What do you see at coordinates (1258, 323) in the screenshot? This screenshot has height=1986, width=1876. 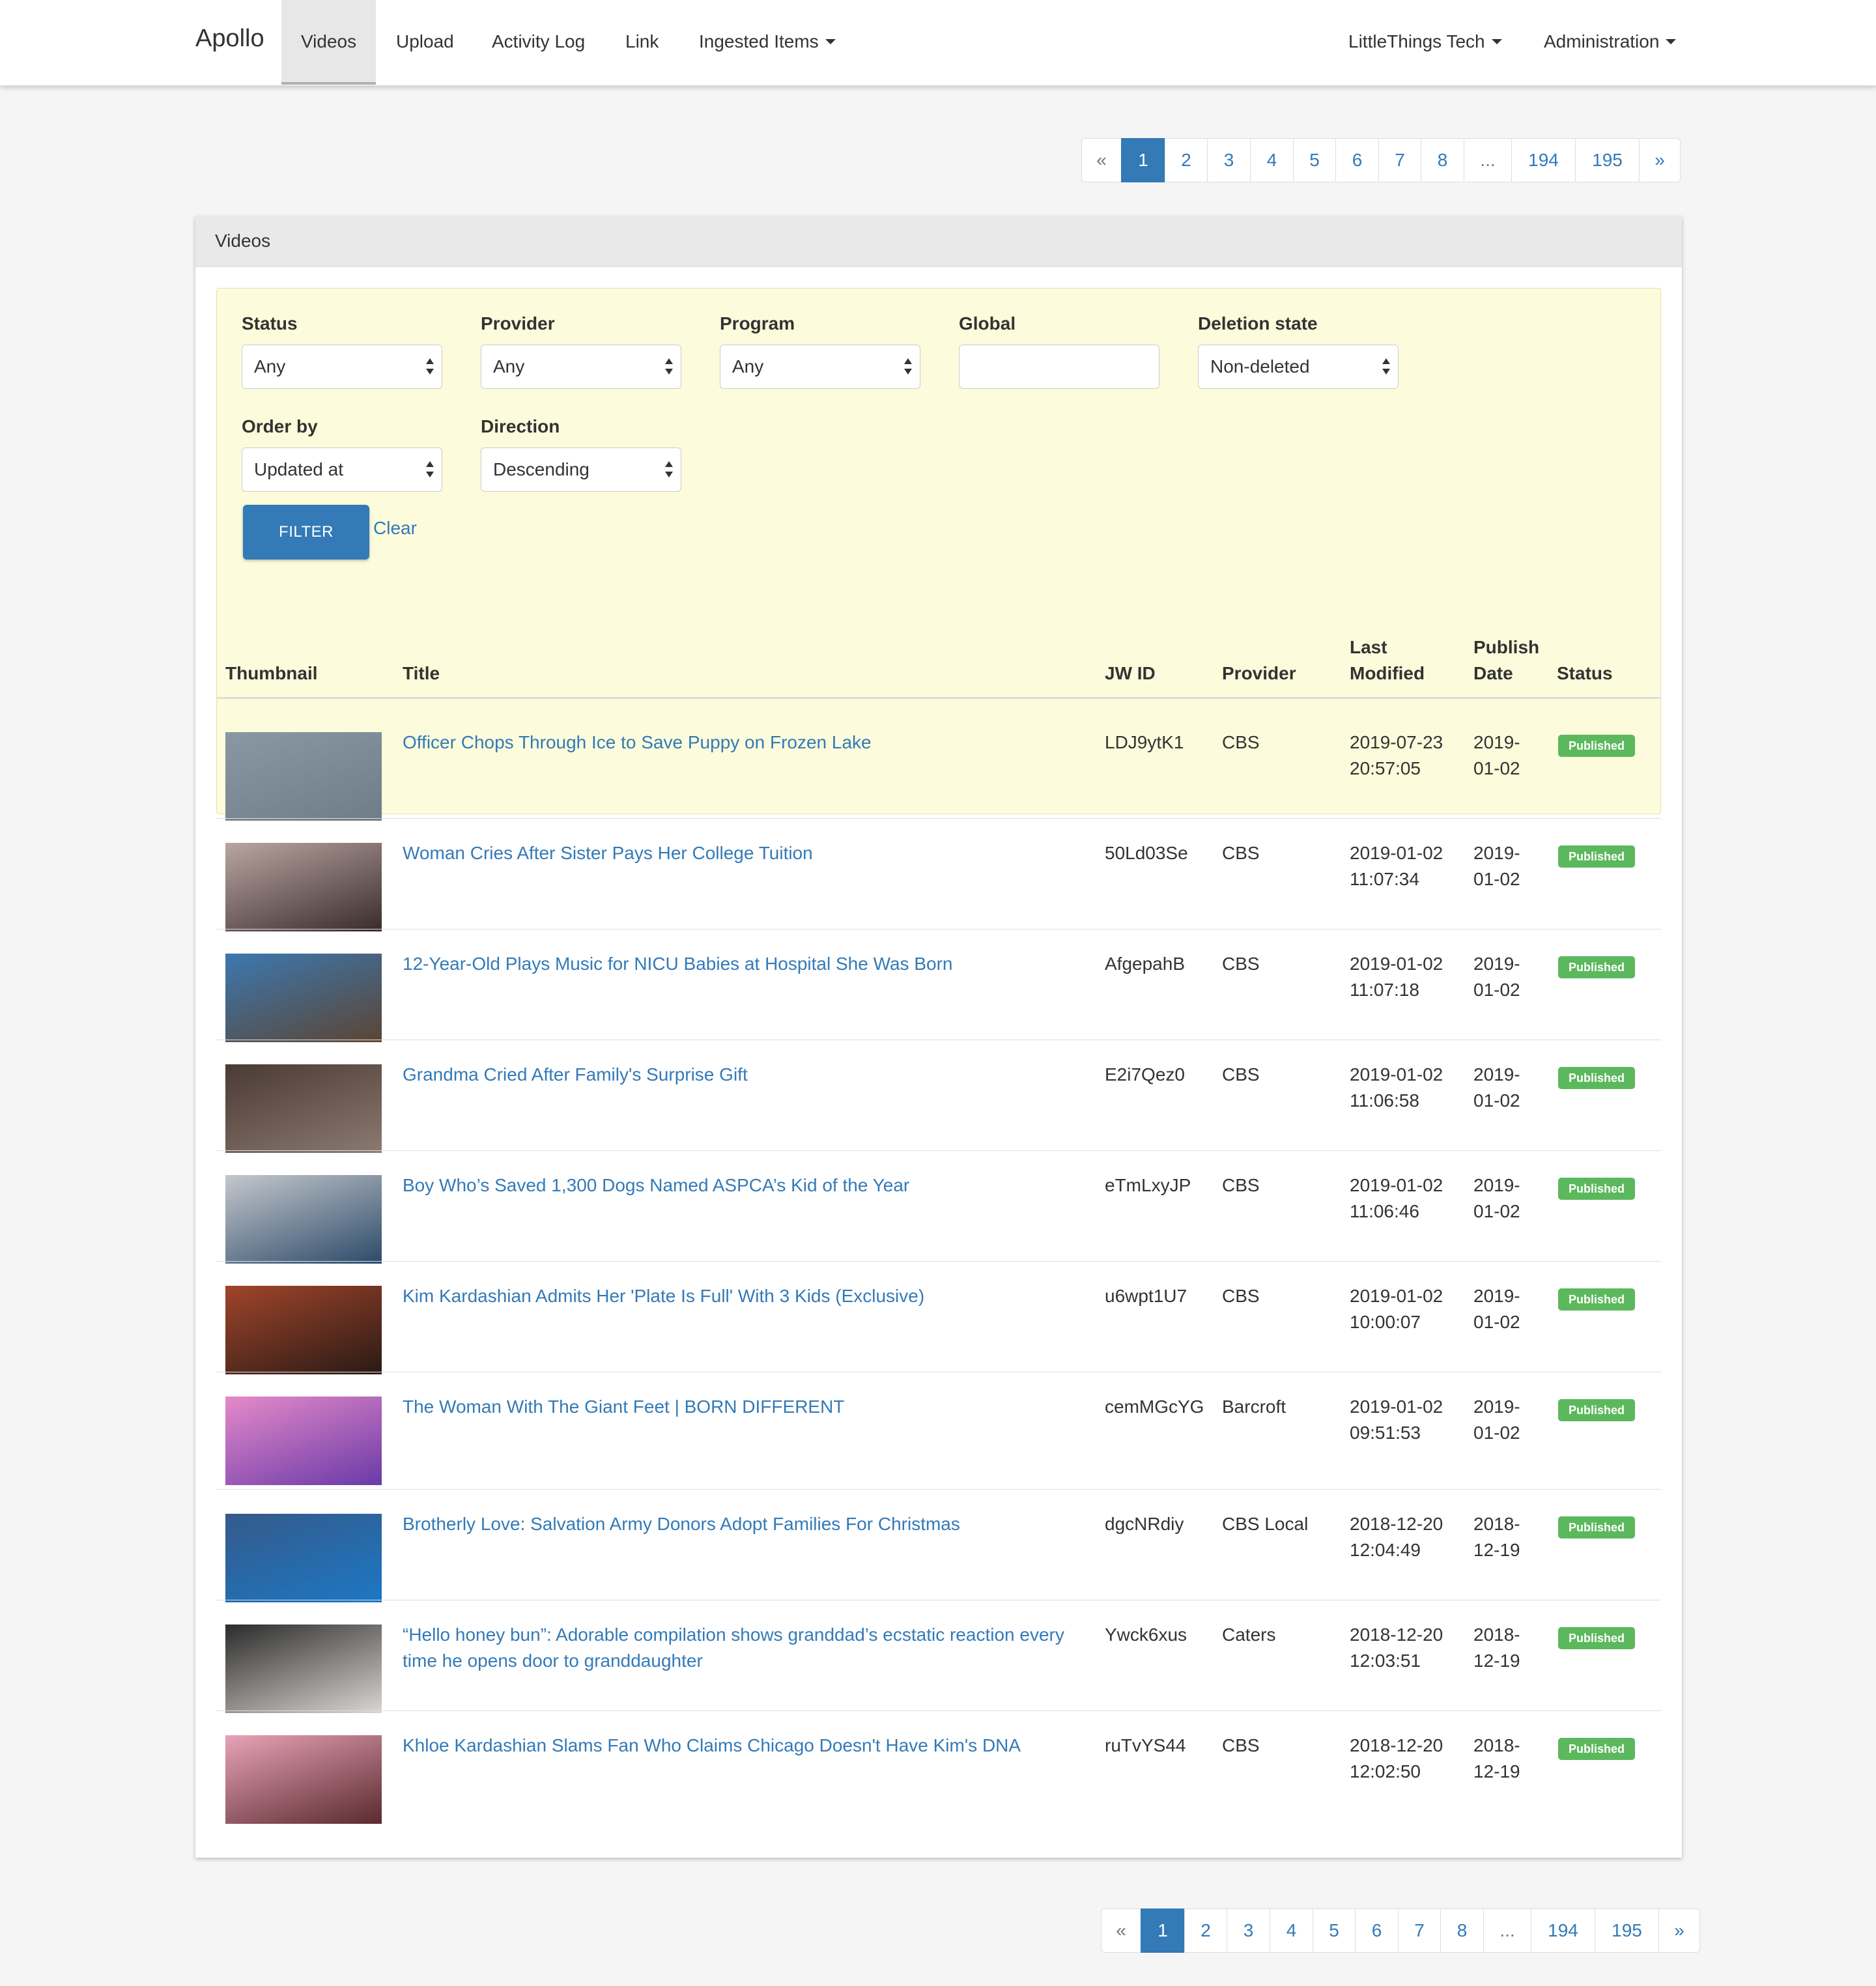 I see `deletion-state-label: Deletion state` at bounding box center [1258, 323].